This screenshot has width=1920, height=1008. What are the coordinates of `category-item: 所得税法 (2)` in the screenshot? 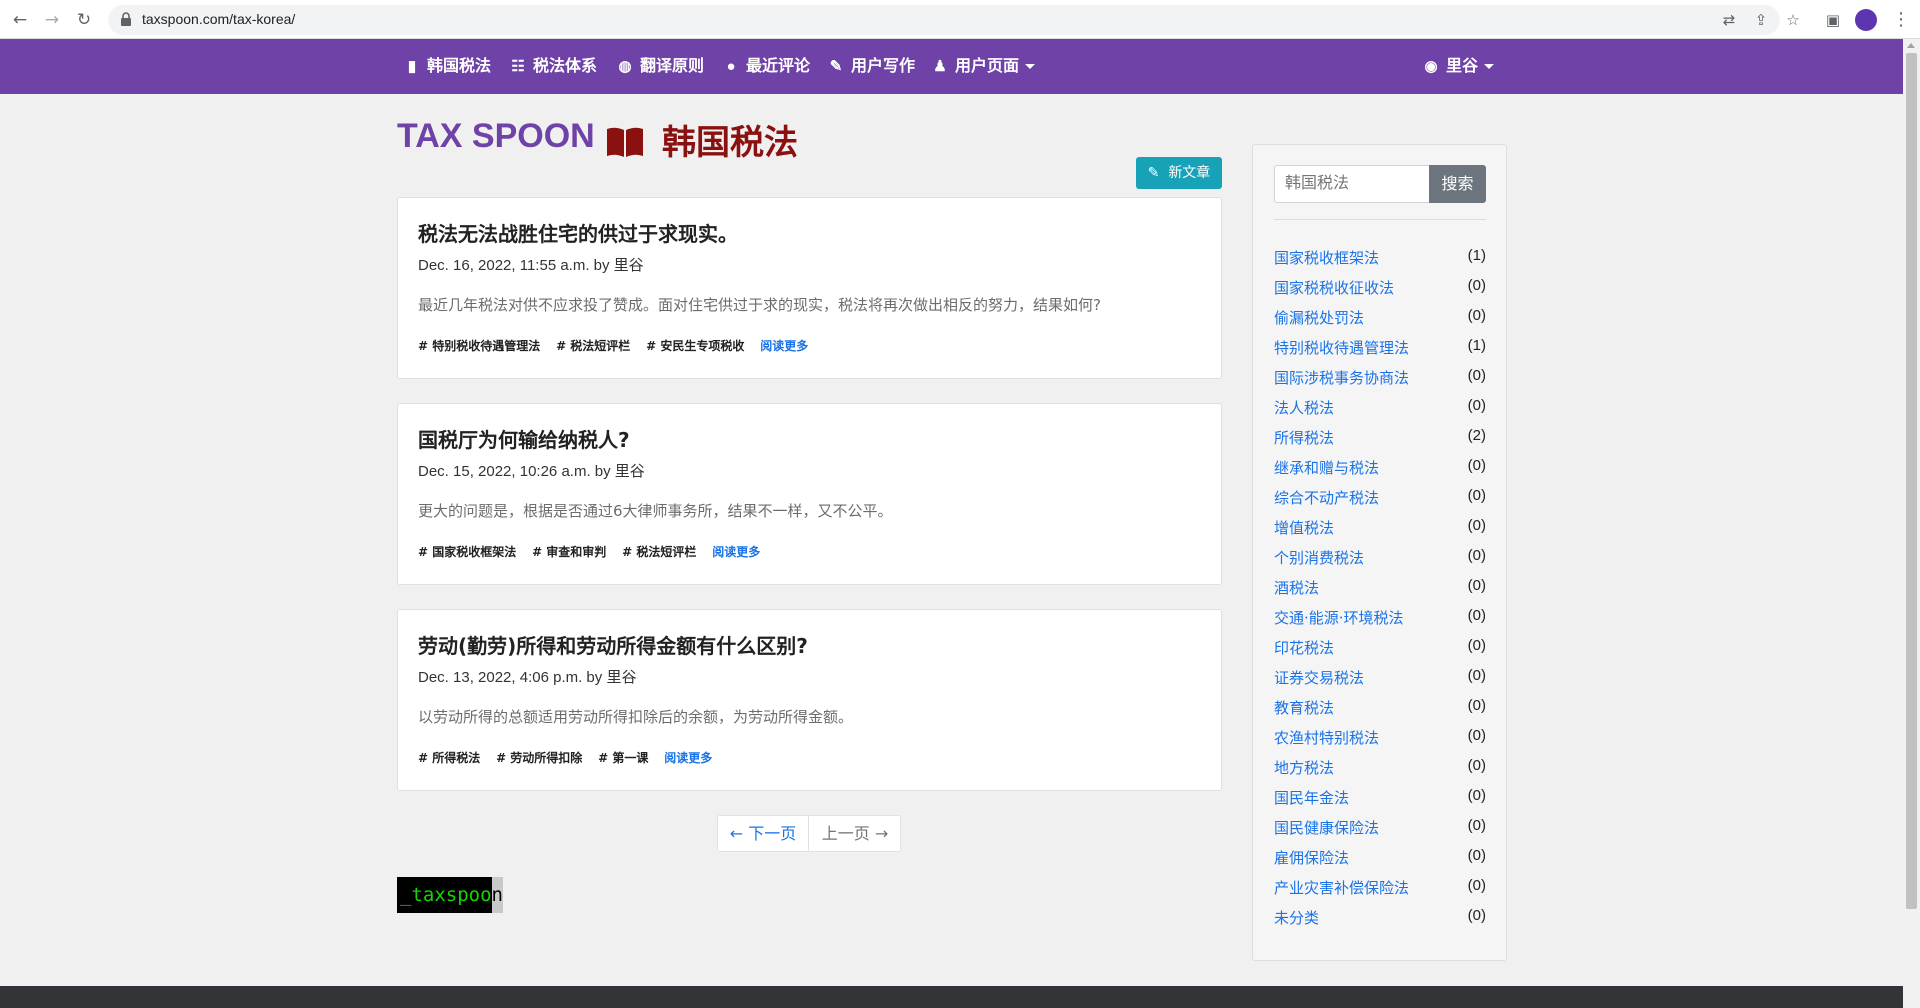 It's located at (1380, 442).